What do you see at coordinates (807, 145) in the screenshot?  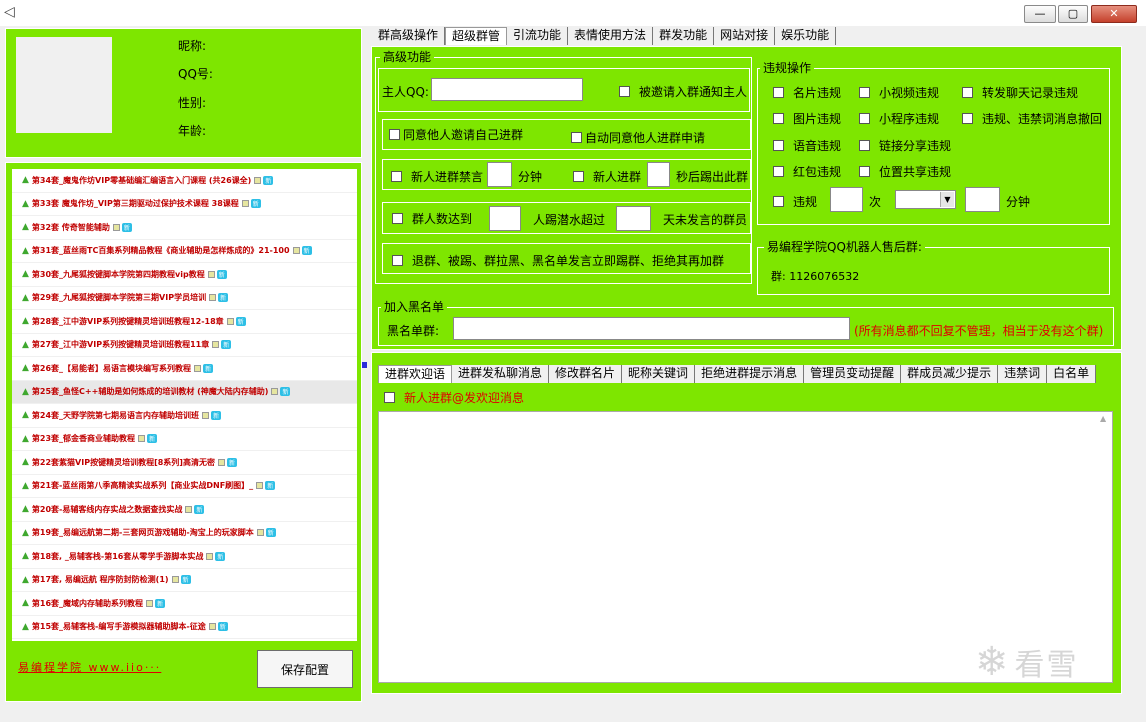 I see `voice-violation-option: 语音违规` at bounding box center [807, 145].